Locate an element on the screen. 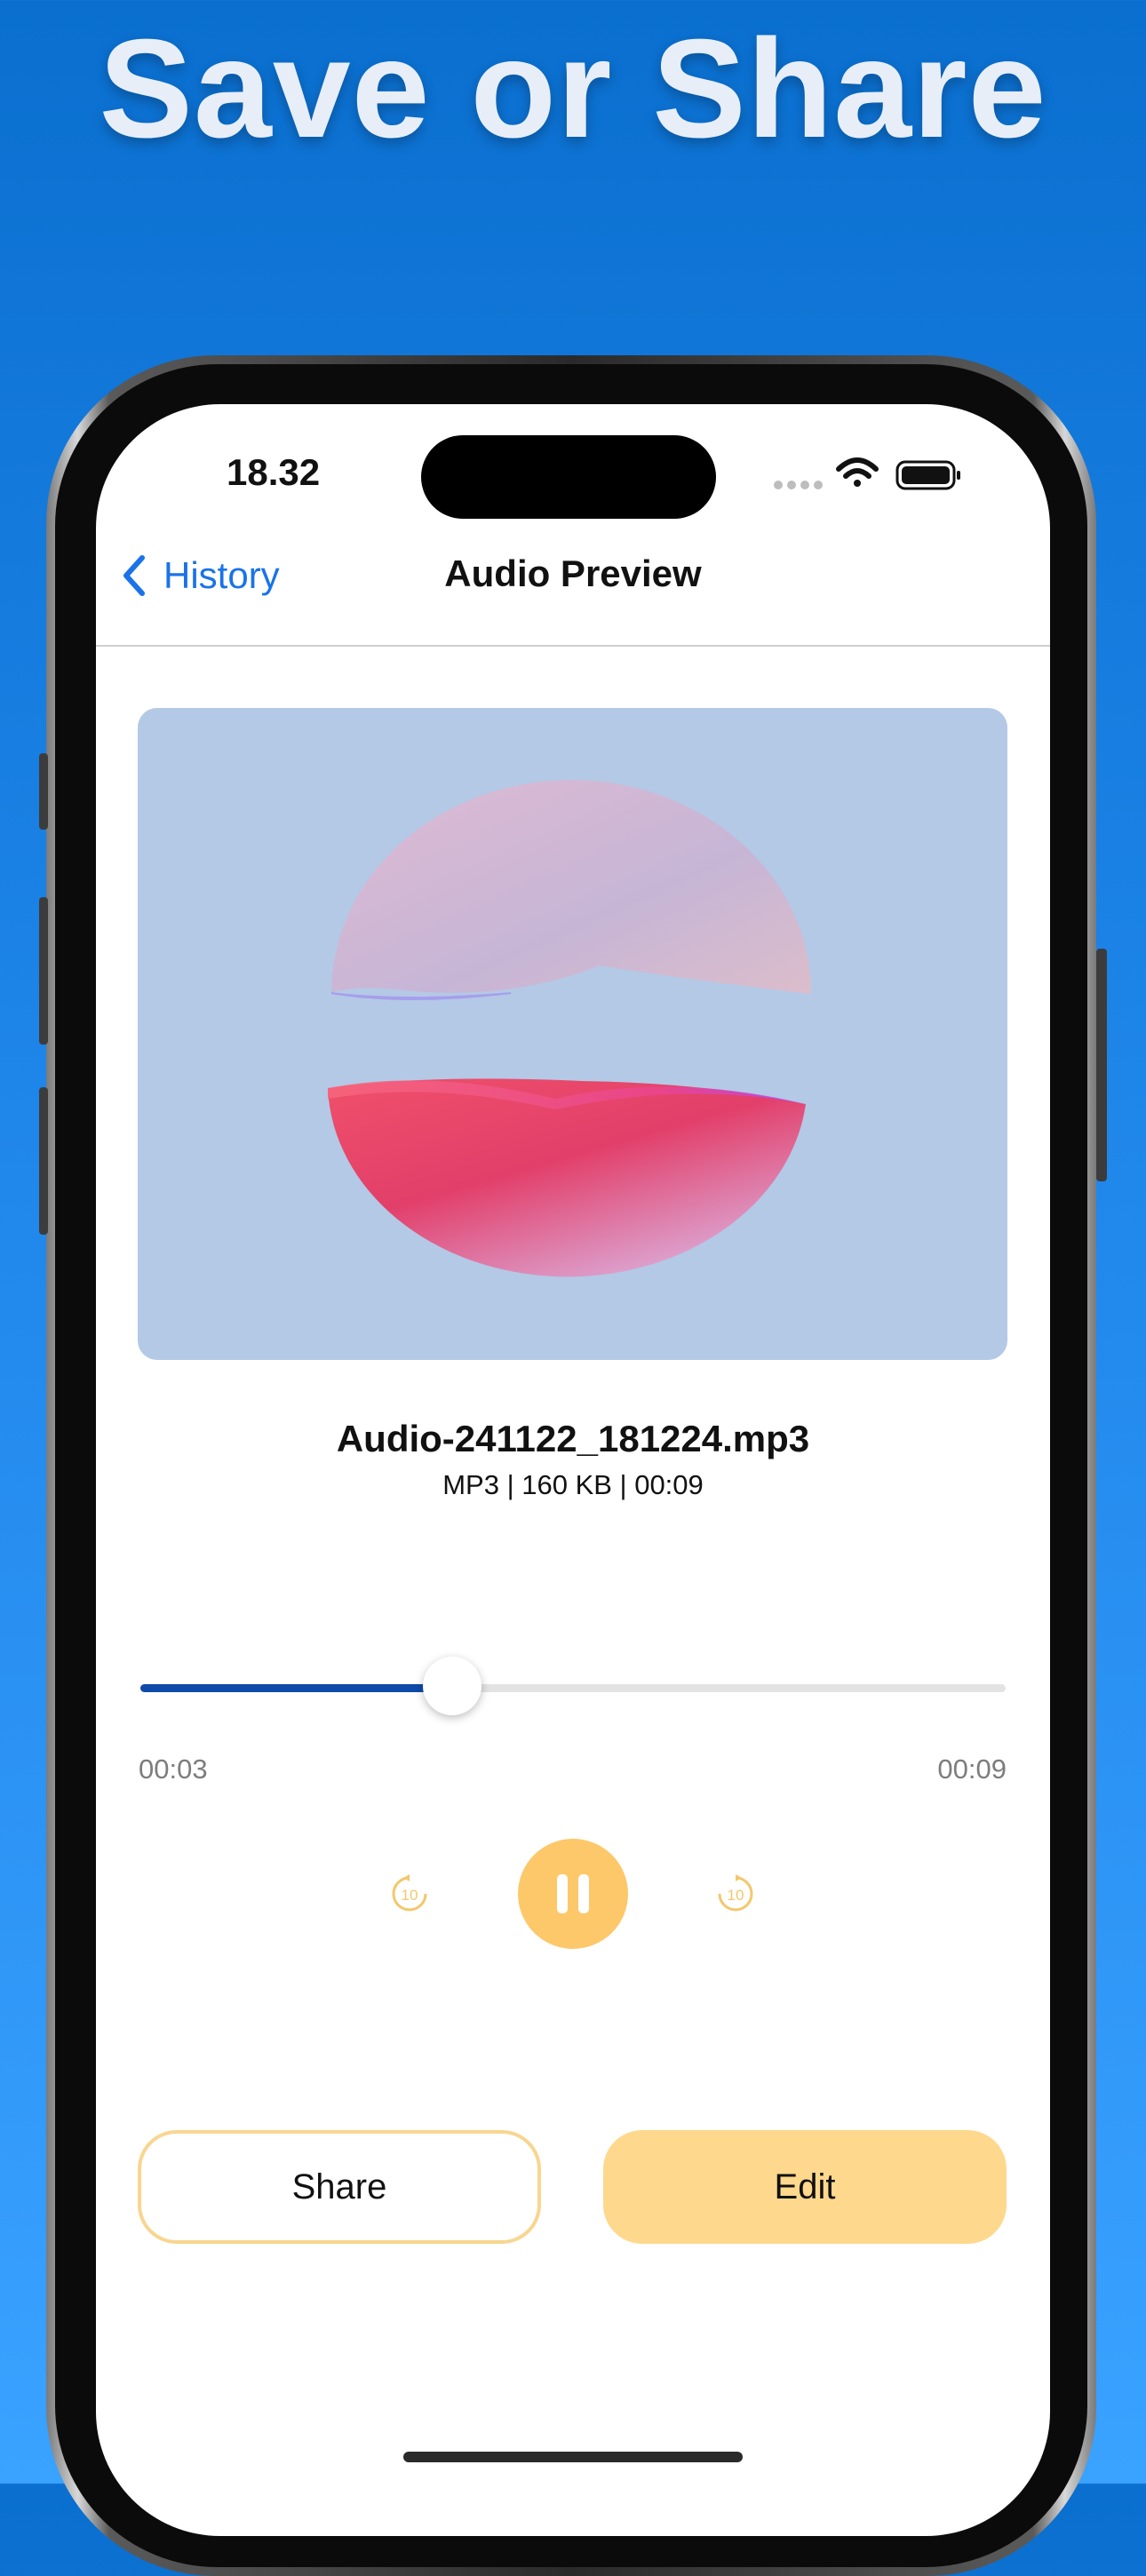  forward-seconds: 10 is located at coordinates (736, 1895).